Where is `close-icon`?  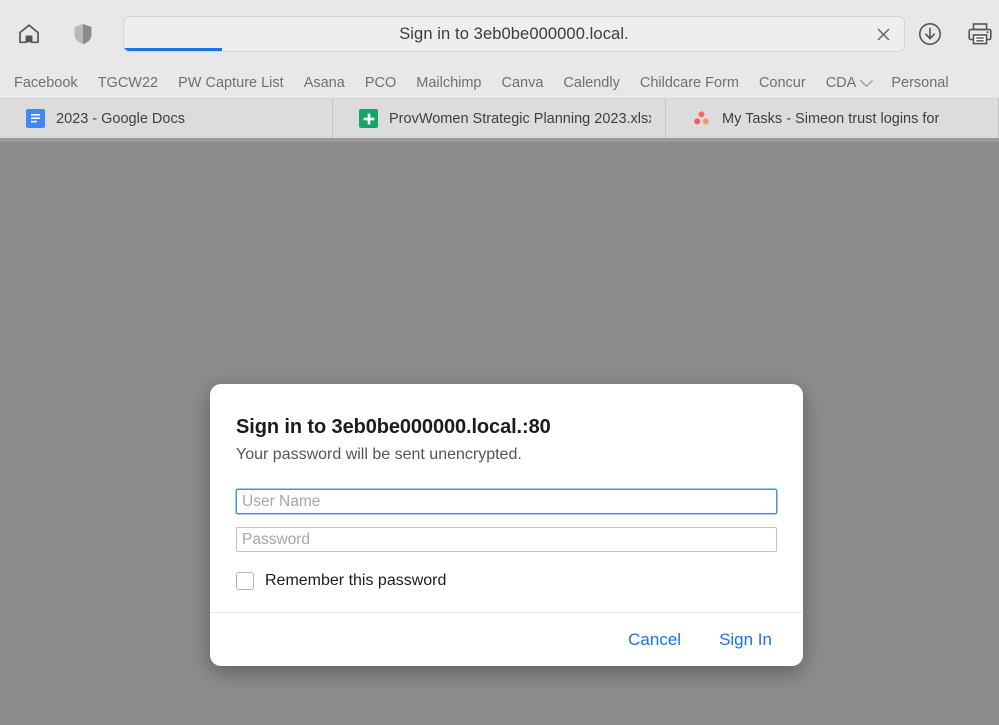 close-icon is located at coordinates (883, 34).